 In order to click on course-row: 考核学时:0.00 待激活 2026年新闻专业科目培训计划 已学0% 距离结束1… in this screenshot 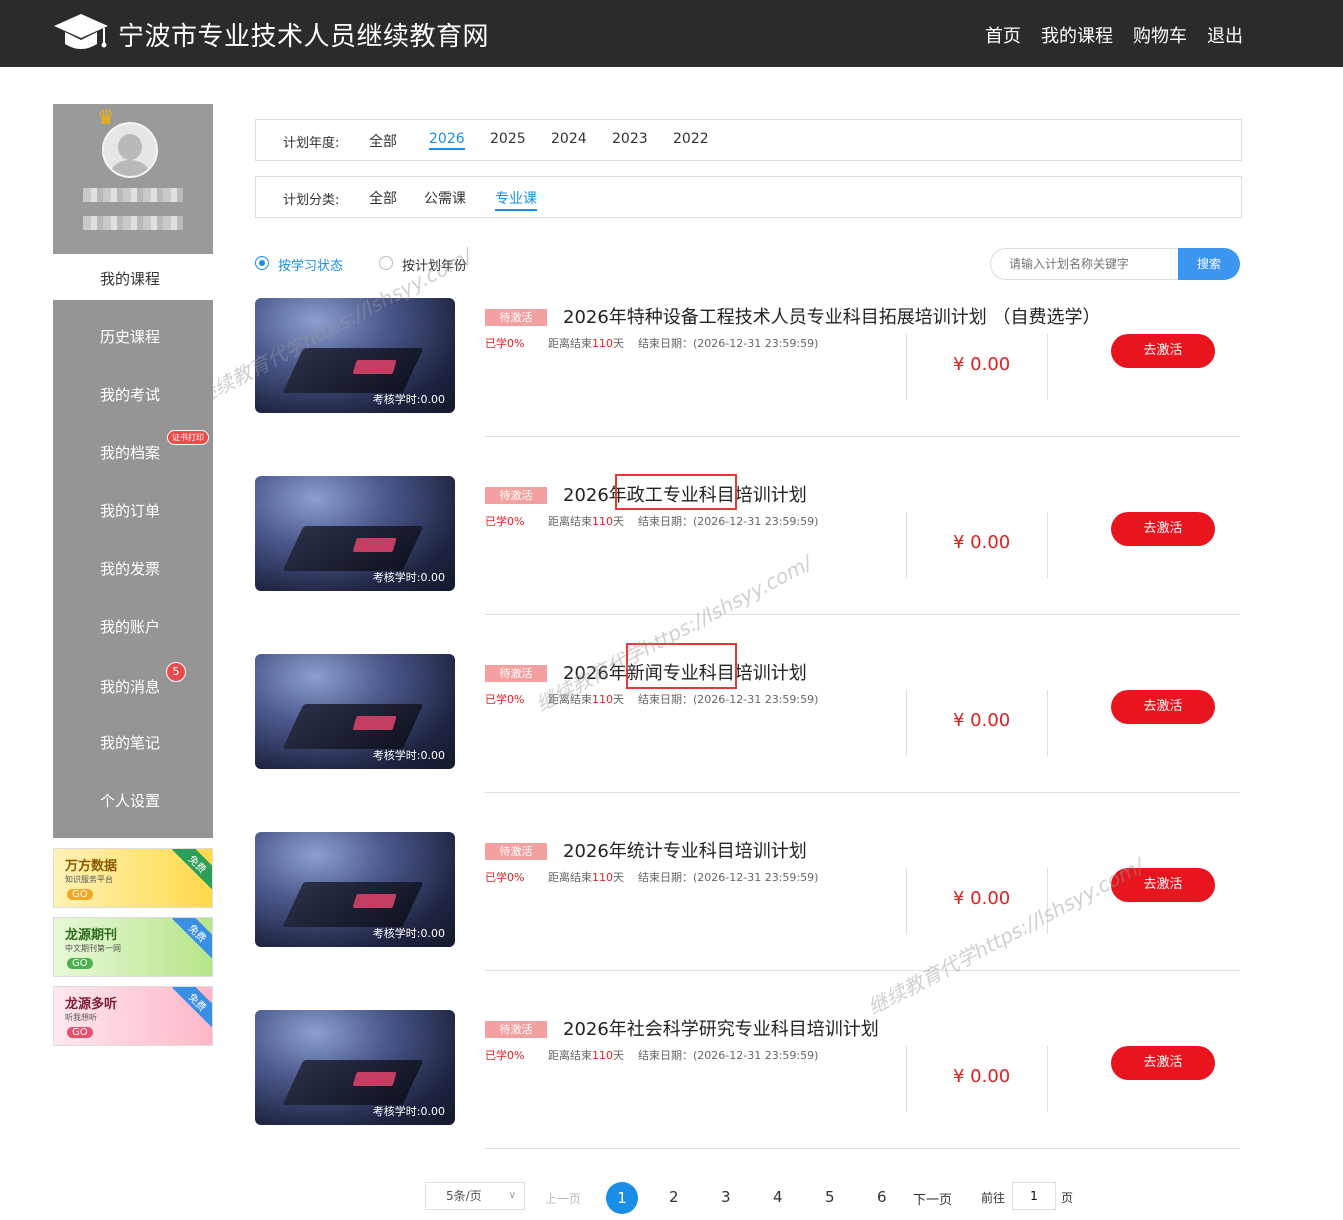, I will do `click(747, 718)`.